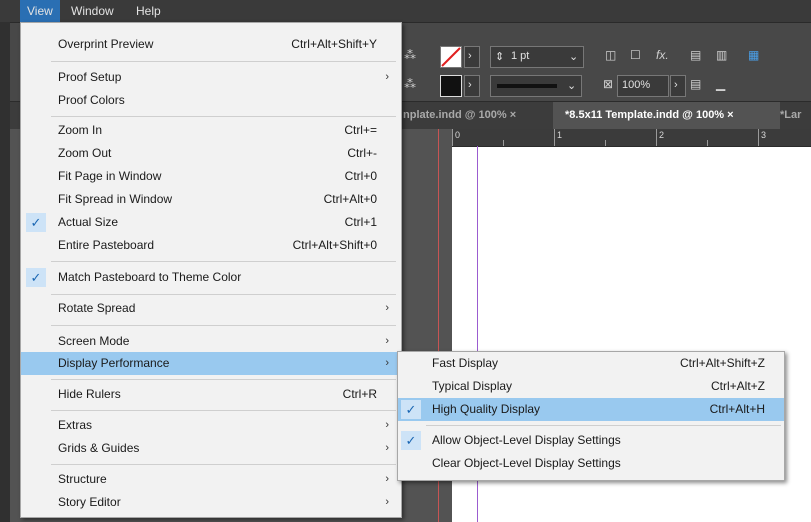 The width and height of the screenshot is (811, 522). What do you see at coordinates (451, 57) in the screenshot?
I see `fill-swatch` at bounding box center [451, 57].